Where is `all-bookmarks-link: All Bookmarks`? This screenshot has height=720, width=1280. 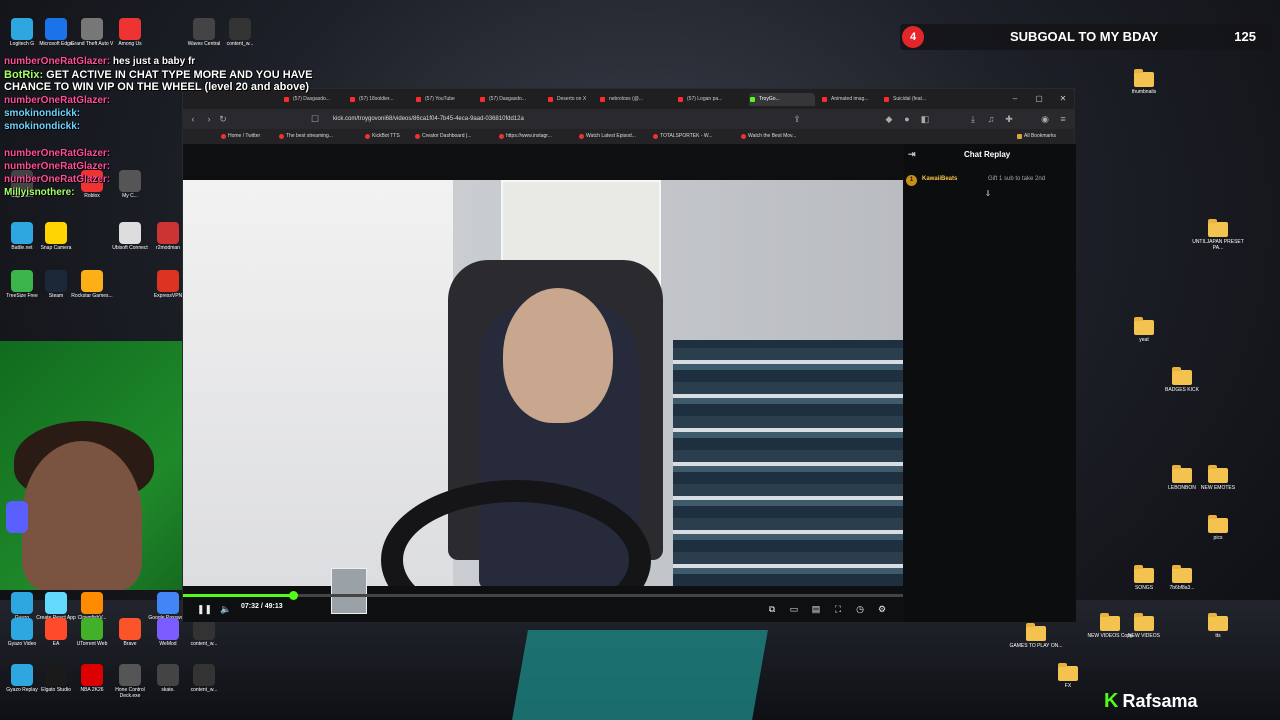
all-bookmarks-link: All Bookmarks is located at coordinates (1036, 136).